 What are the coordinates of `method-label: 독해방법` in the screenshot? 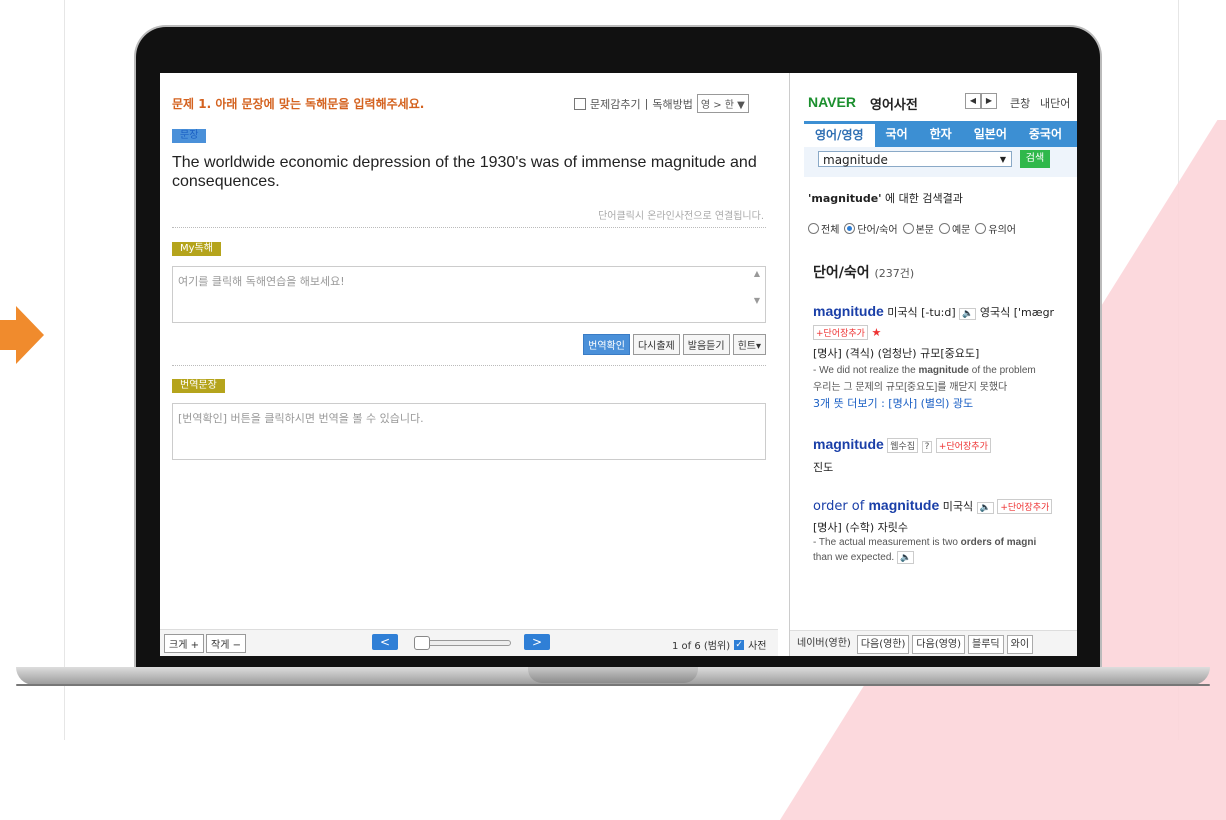 It's located at (672, 104).